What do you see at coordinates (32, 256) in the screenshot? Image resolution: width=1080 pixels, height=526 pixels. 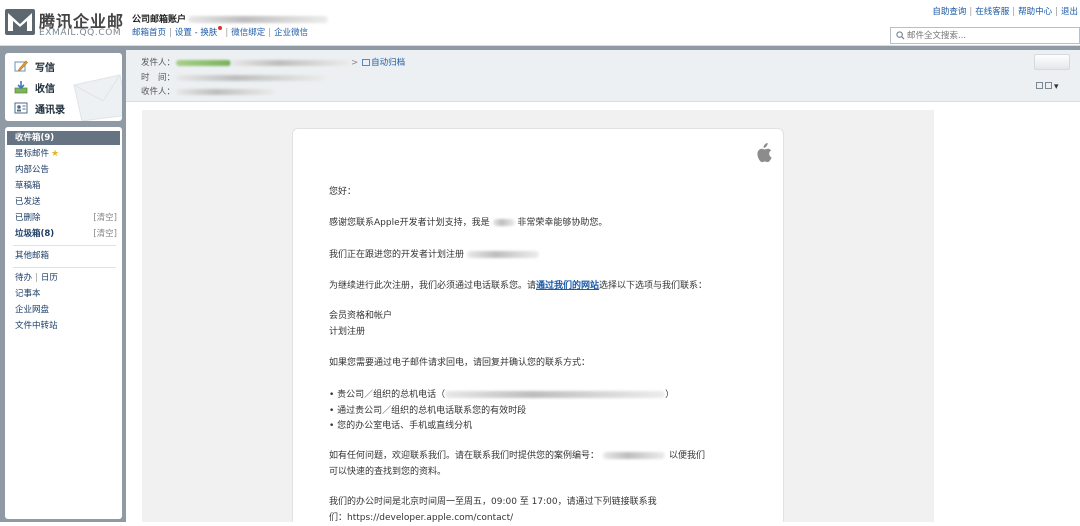 I see `other-mailbox-label: 其他邮箱` at bounding box center [32, 256].